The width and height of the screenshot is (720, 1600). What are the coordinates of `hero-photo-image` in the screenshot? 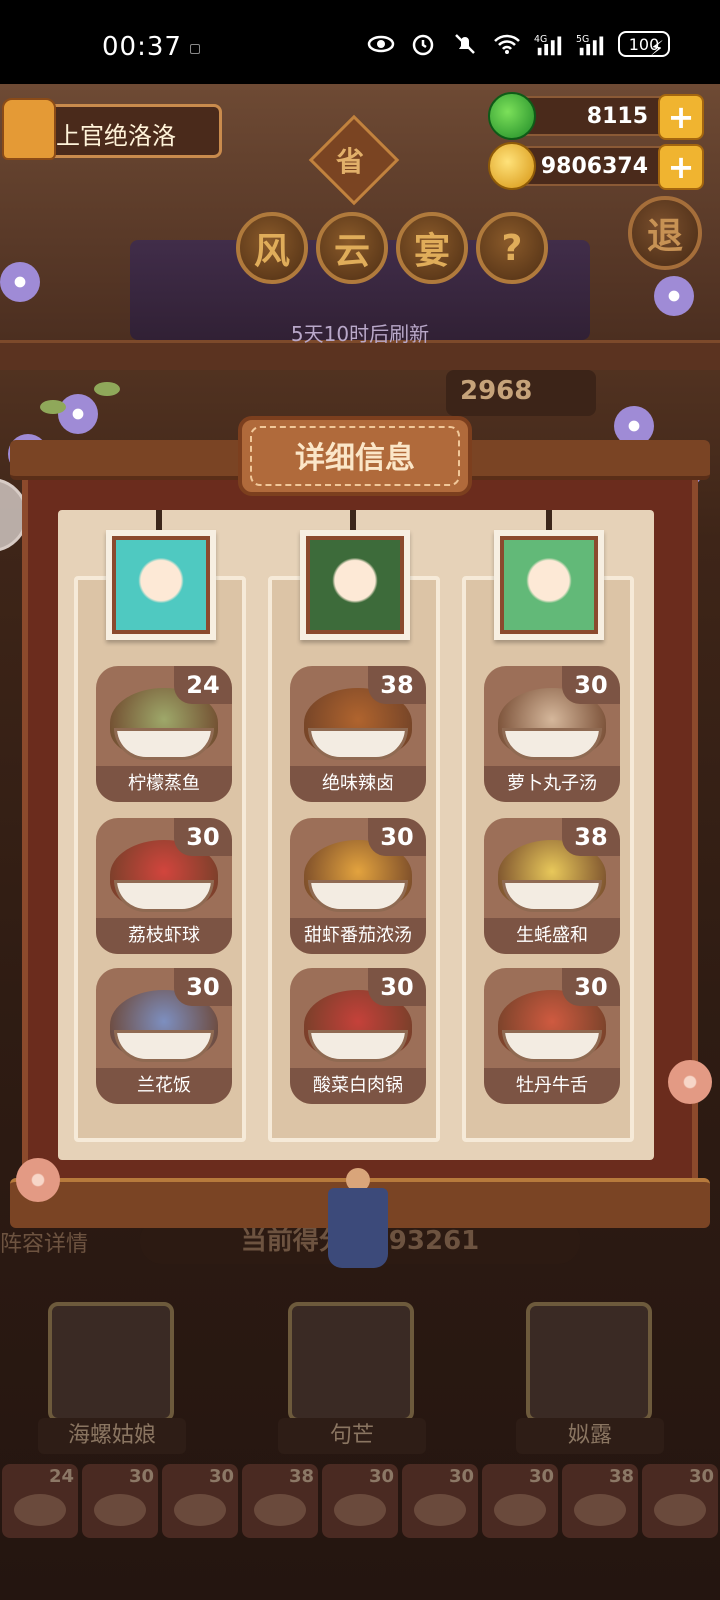 It's located at (549, 585).